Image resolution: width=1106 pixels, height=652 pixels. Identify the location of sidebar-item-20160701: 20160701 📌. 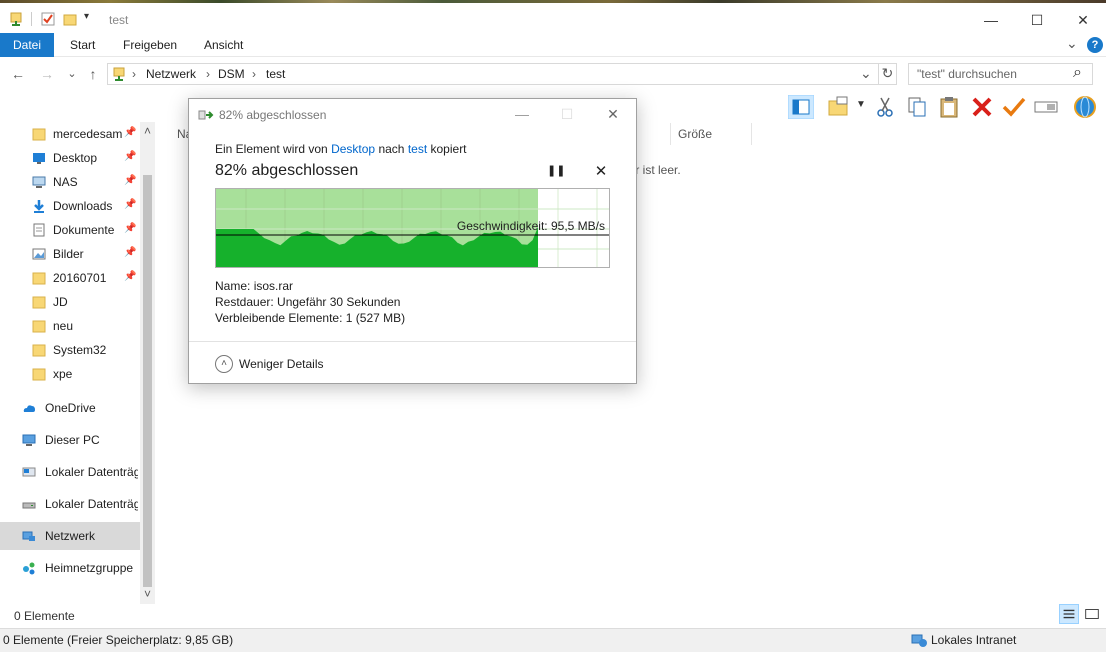
(70, 278).